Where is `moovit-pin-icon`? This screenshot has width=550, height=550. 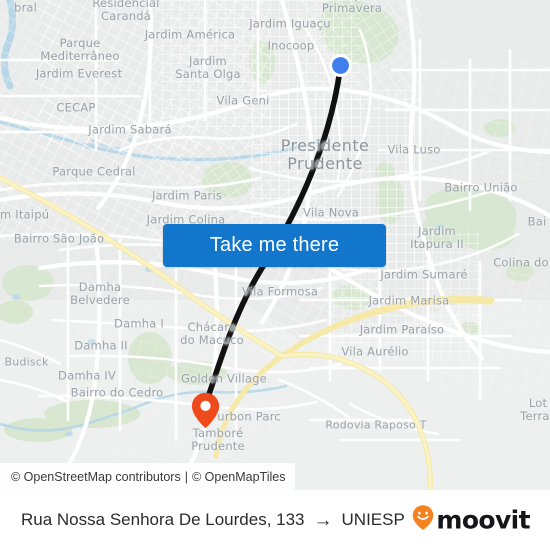
moovit-pin-icon is located at coordinates (423, 520).